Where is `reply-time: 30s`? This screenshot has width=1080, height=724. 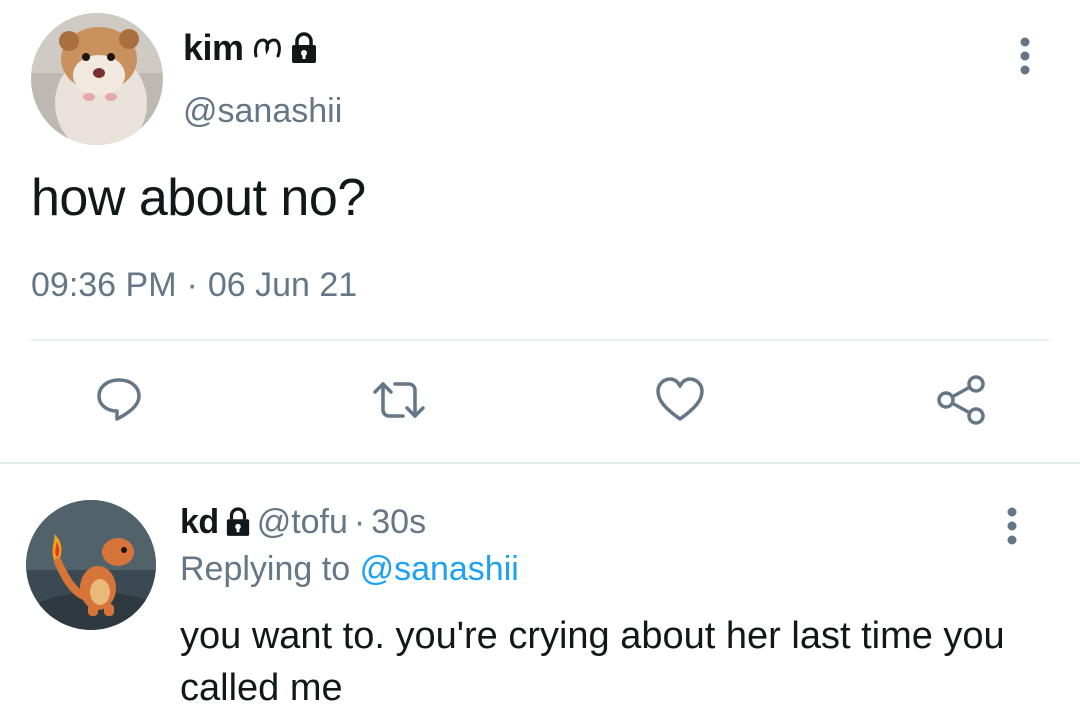 reply-time: 30s is located at coordinates (398, 522).